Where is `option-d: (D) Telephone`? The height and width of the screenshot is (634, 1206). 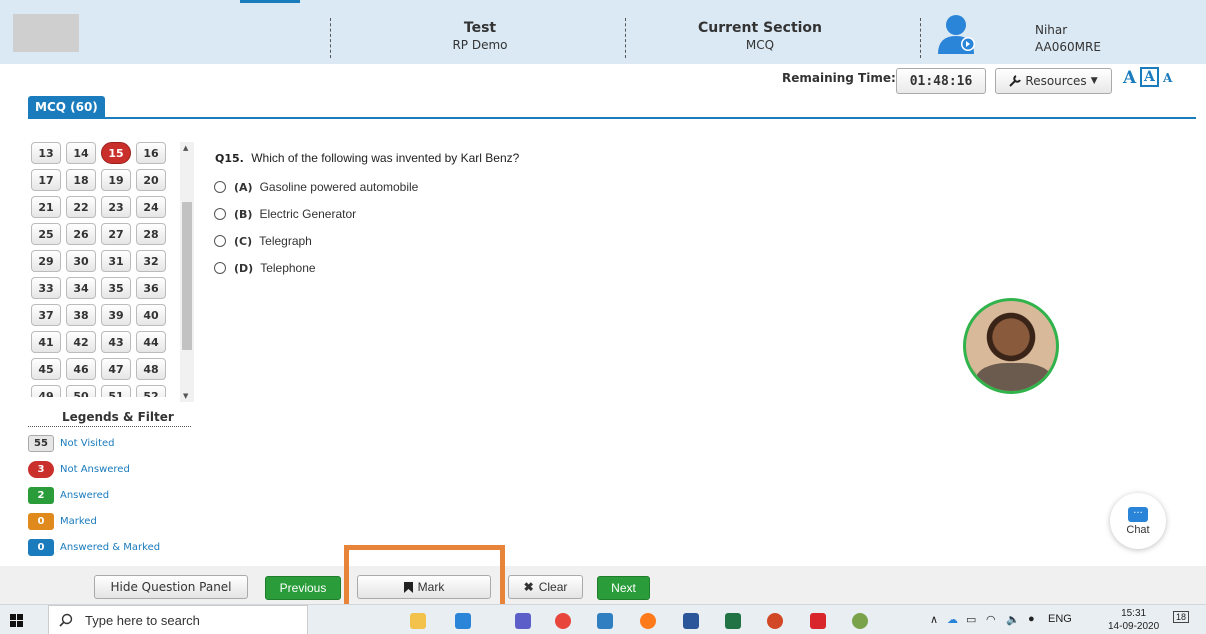 option-d: (D) Telephone is located at coordinates (265, 268).